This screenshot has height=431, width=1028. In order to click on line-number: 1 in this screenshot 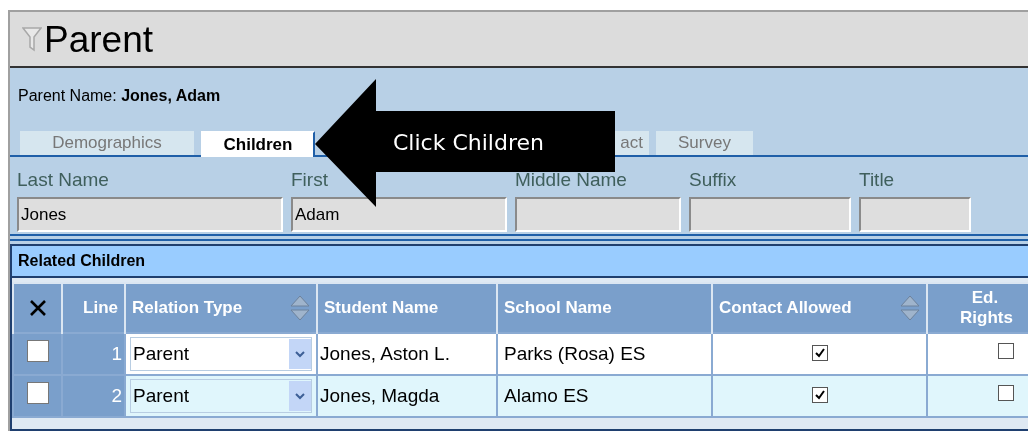, I will do `click(116, 353)`.